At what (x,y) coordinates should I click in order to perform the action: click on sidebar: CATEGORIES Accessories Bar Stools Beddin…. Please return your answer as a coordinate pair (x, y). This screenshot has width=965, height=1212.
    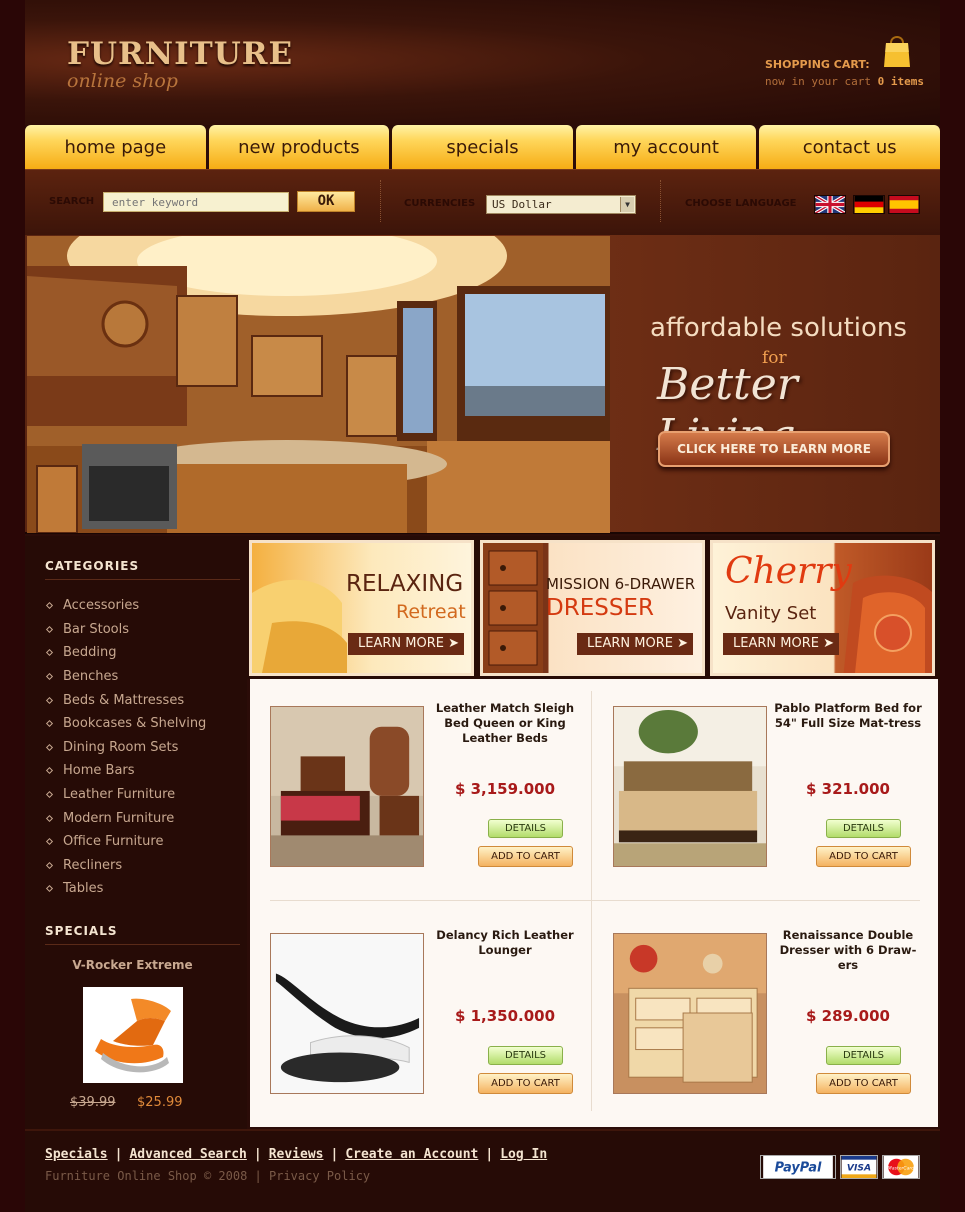
    Looking at the image, I should click on (136, 832).